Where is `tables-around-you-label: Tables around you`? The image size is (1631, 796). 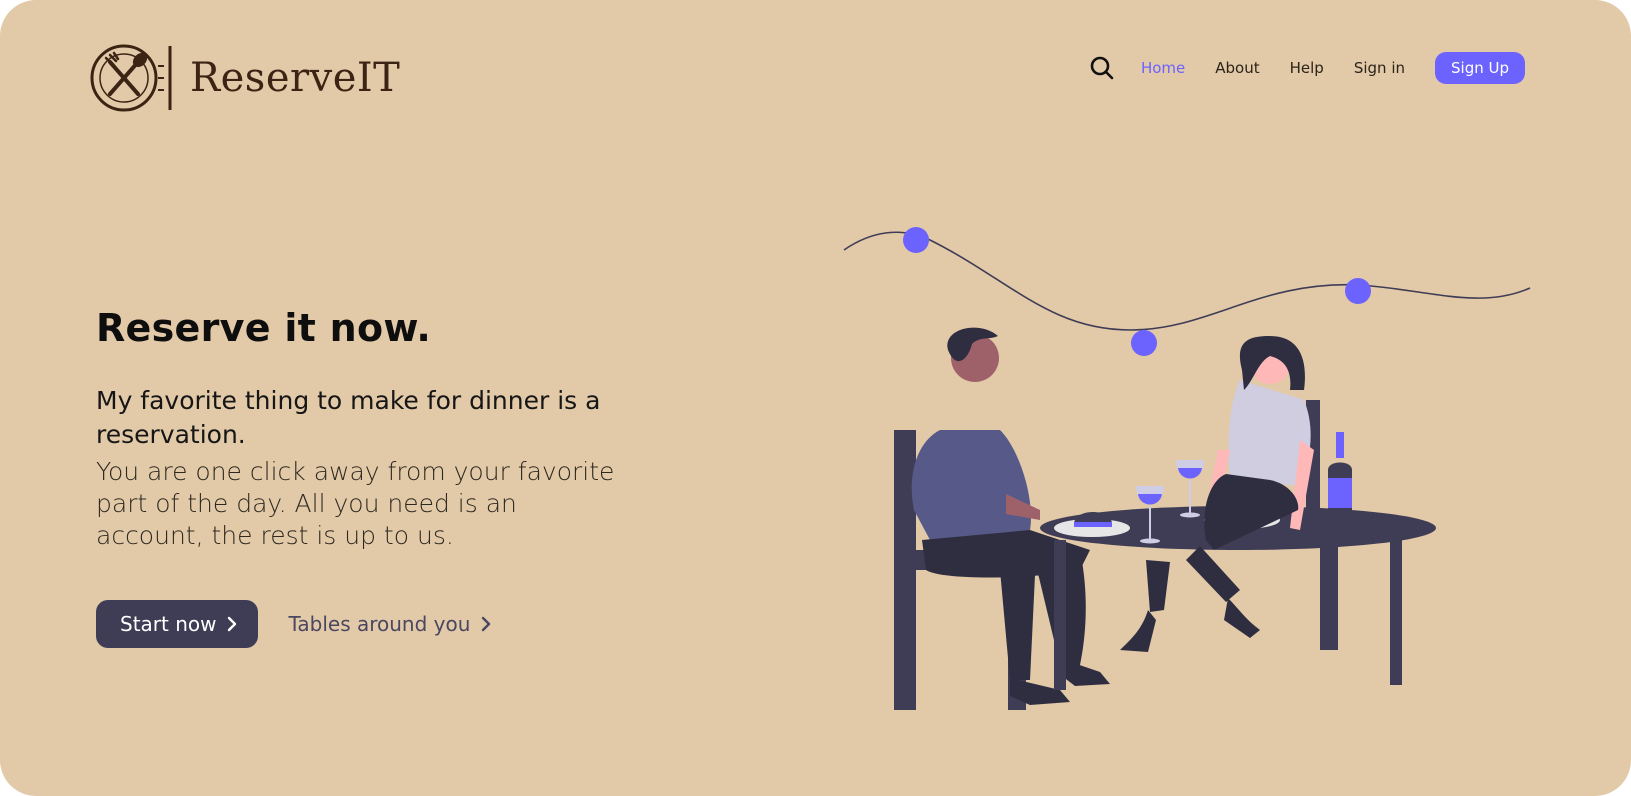 tables-around-you-label: Tables around you is located at coordinates (379, 624).